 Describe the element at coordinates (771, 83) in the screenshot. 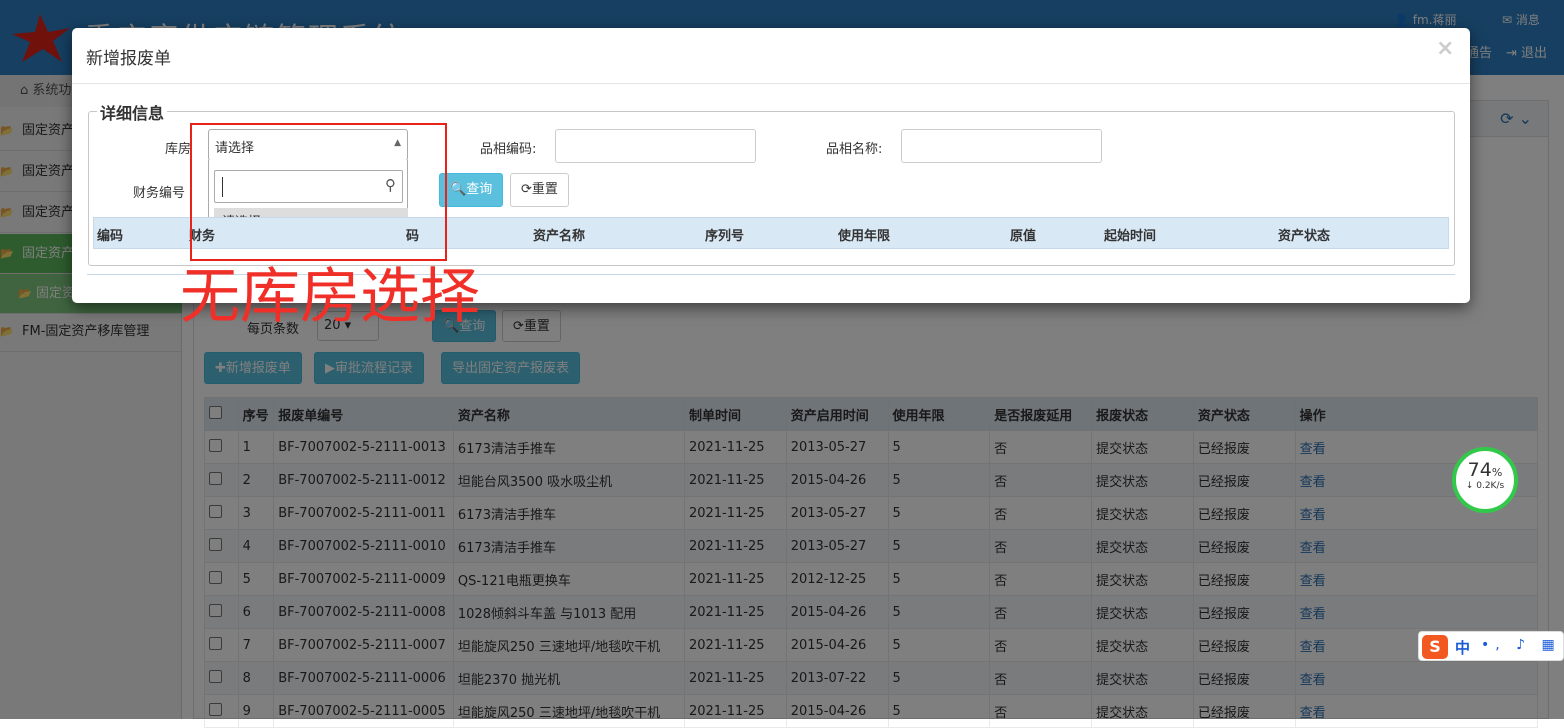

I see `modal-divider` at that location.